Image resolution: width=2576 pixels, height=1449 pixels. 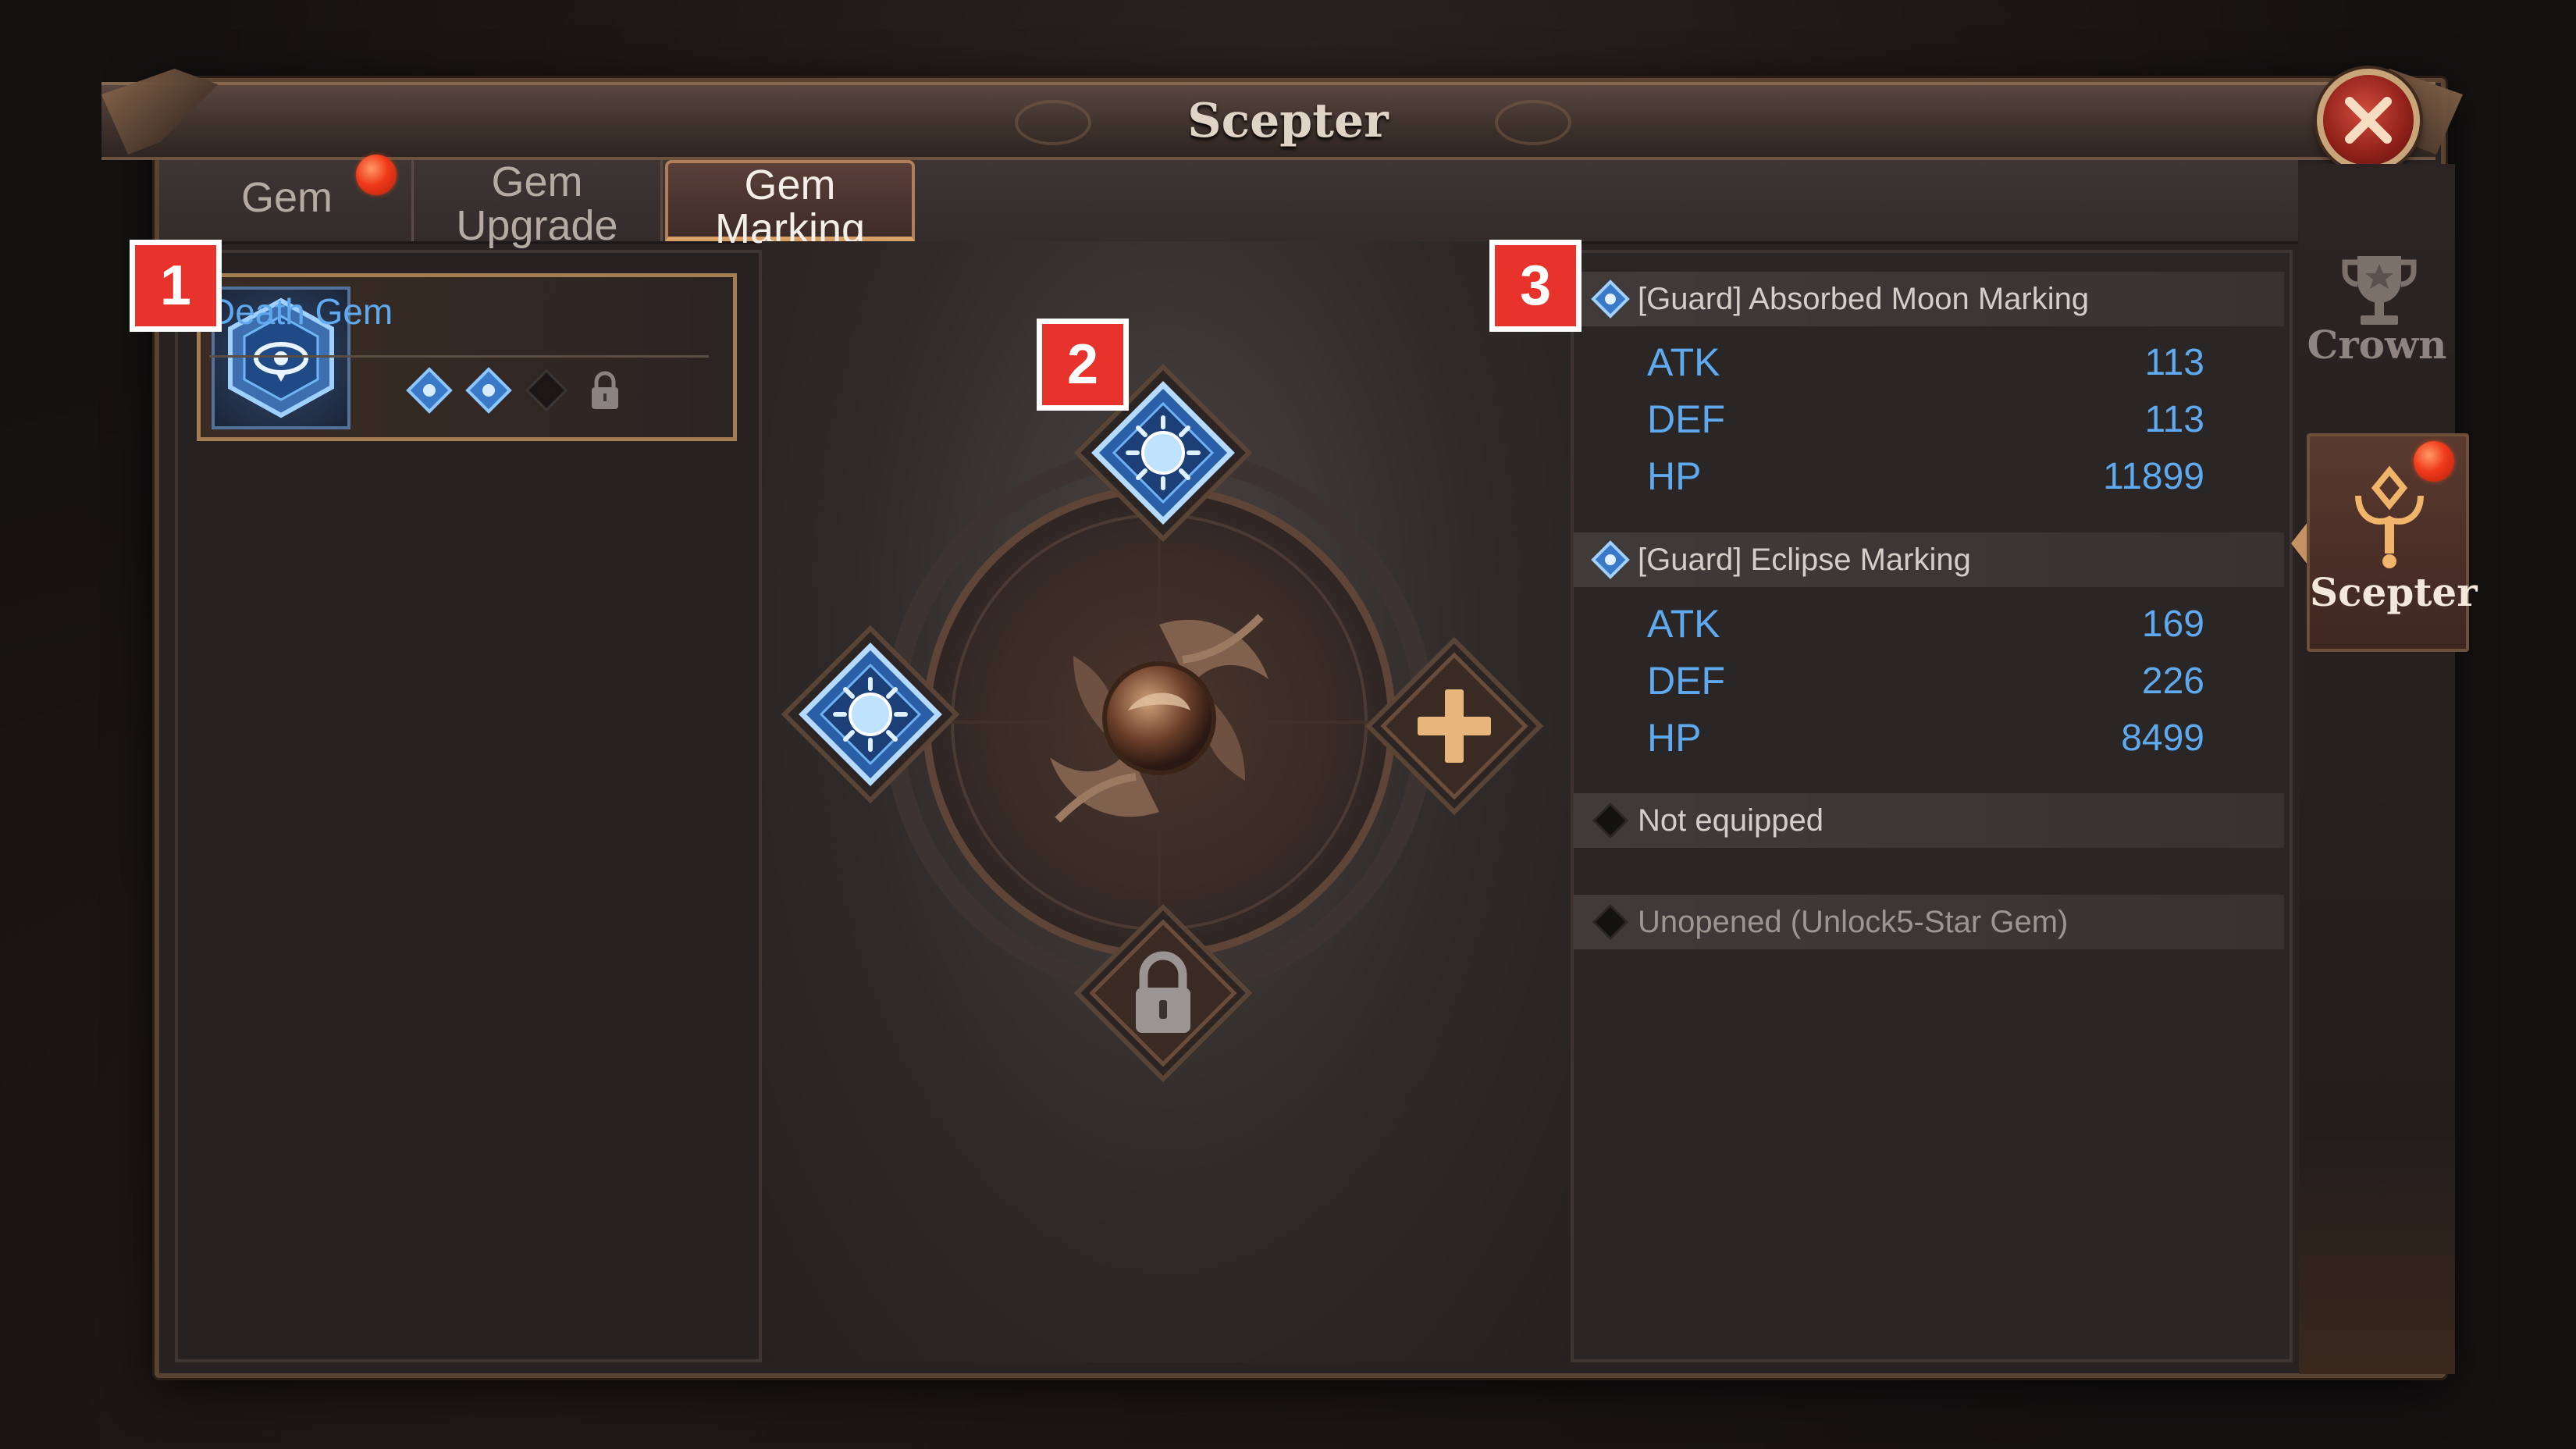 What do you see at coordinates (376, 175) in the screenshot?
I see `tab-gem-notification-dot` at bounding box center [376, 175].